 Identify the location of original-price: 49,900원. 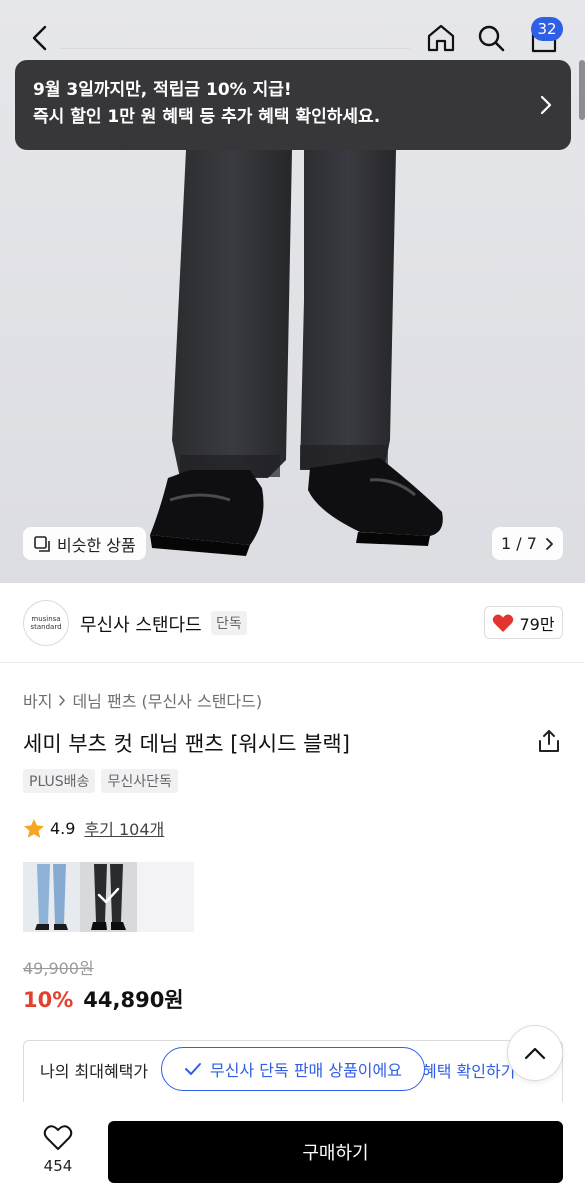
(58, 968).